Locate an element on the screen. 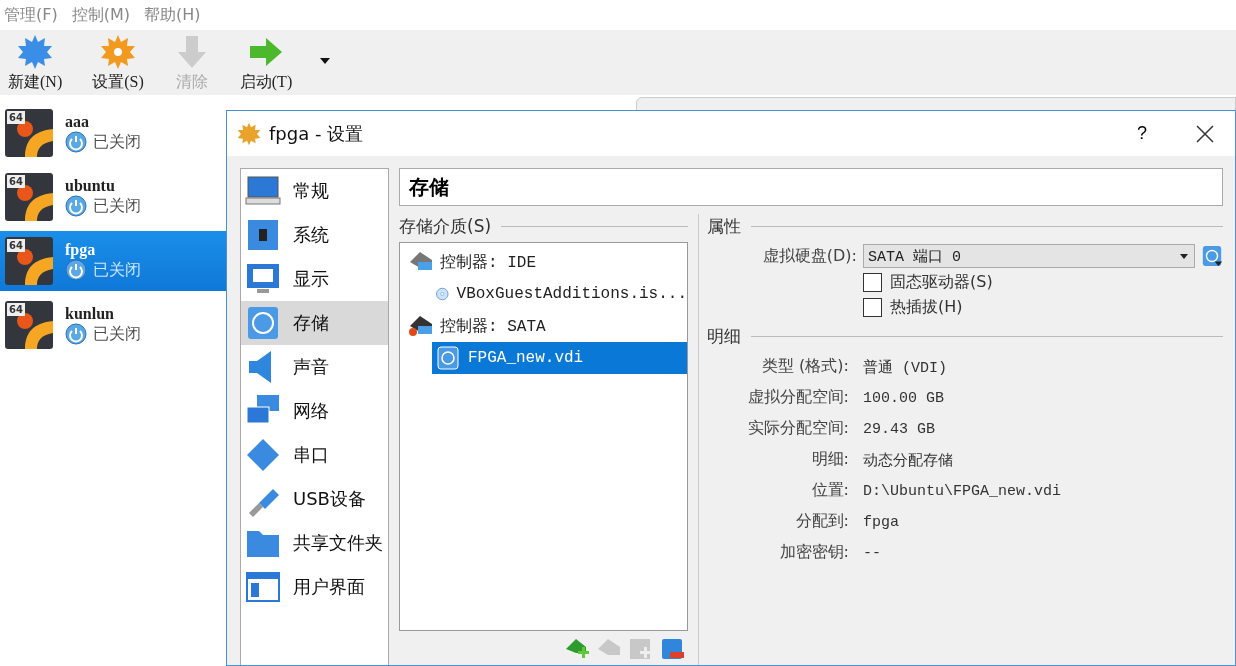  dialog-title: fpga - 设置 is located at coordinates (317, 133).